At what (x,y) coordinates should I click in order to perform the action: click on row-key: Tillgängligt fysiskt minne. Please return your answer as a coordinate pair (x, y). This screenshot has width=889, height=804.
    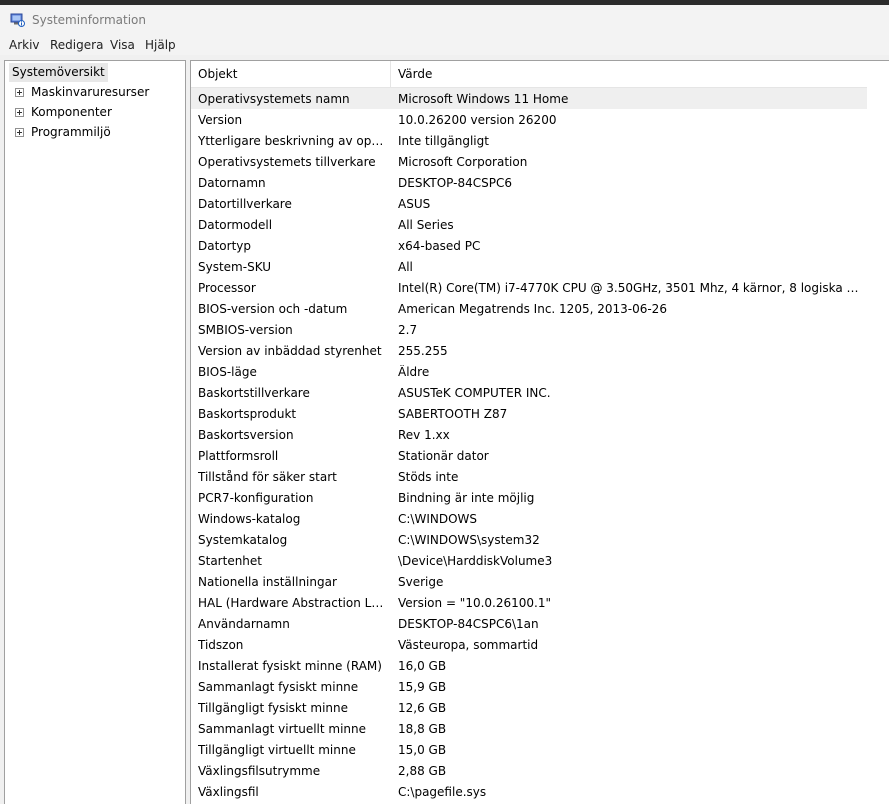
    Looking at the image, I should click on (273, 708).